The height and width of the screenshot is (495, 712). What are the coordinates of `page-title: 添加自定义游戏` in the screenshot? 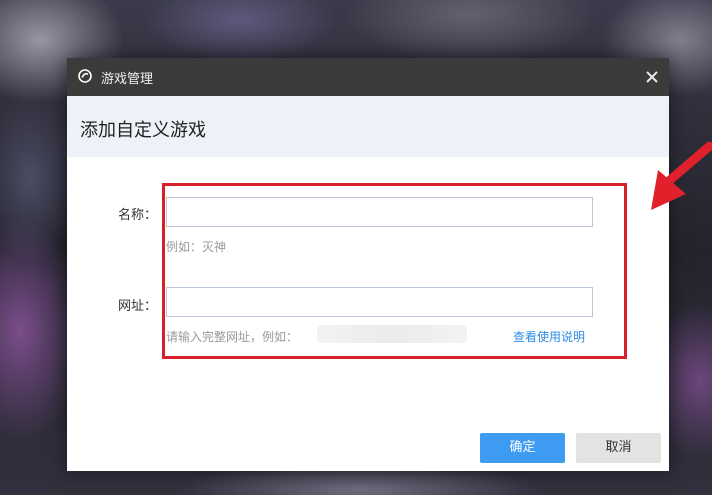 It's located at (143, 130).